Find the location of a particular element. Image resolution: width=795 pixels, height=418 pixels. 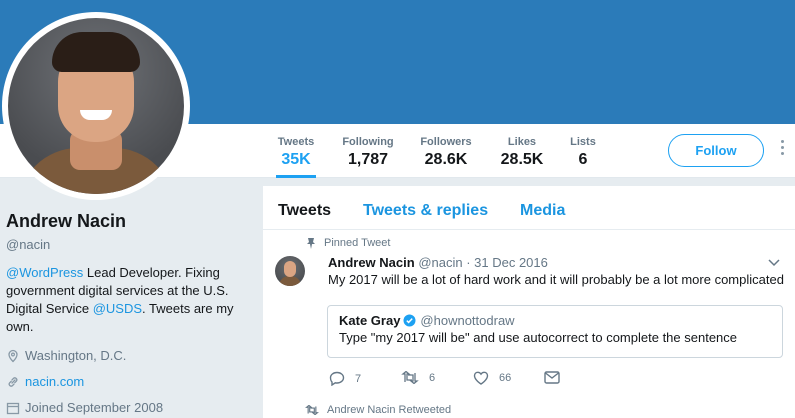

retweet-context-text: Andrew Nacin Retweeted is located at coordinates (389, 410).